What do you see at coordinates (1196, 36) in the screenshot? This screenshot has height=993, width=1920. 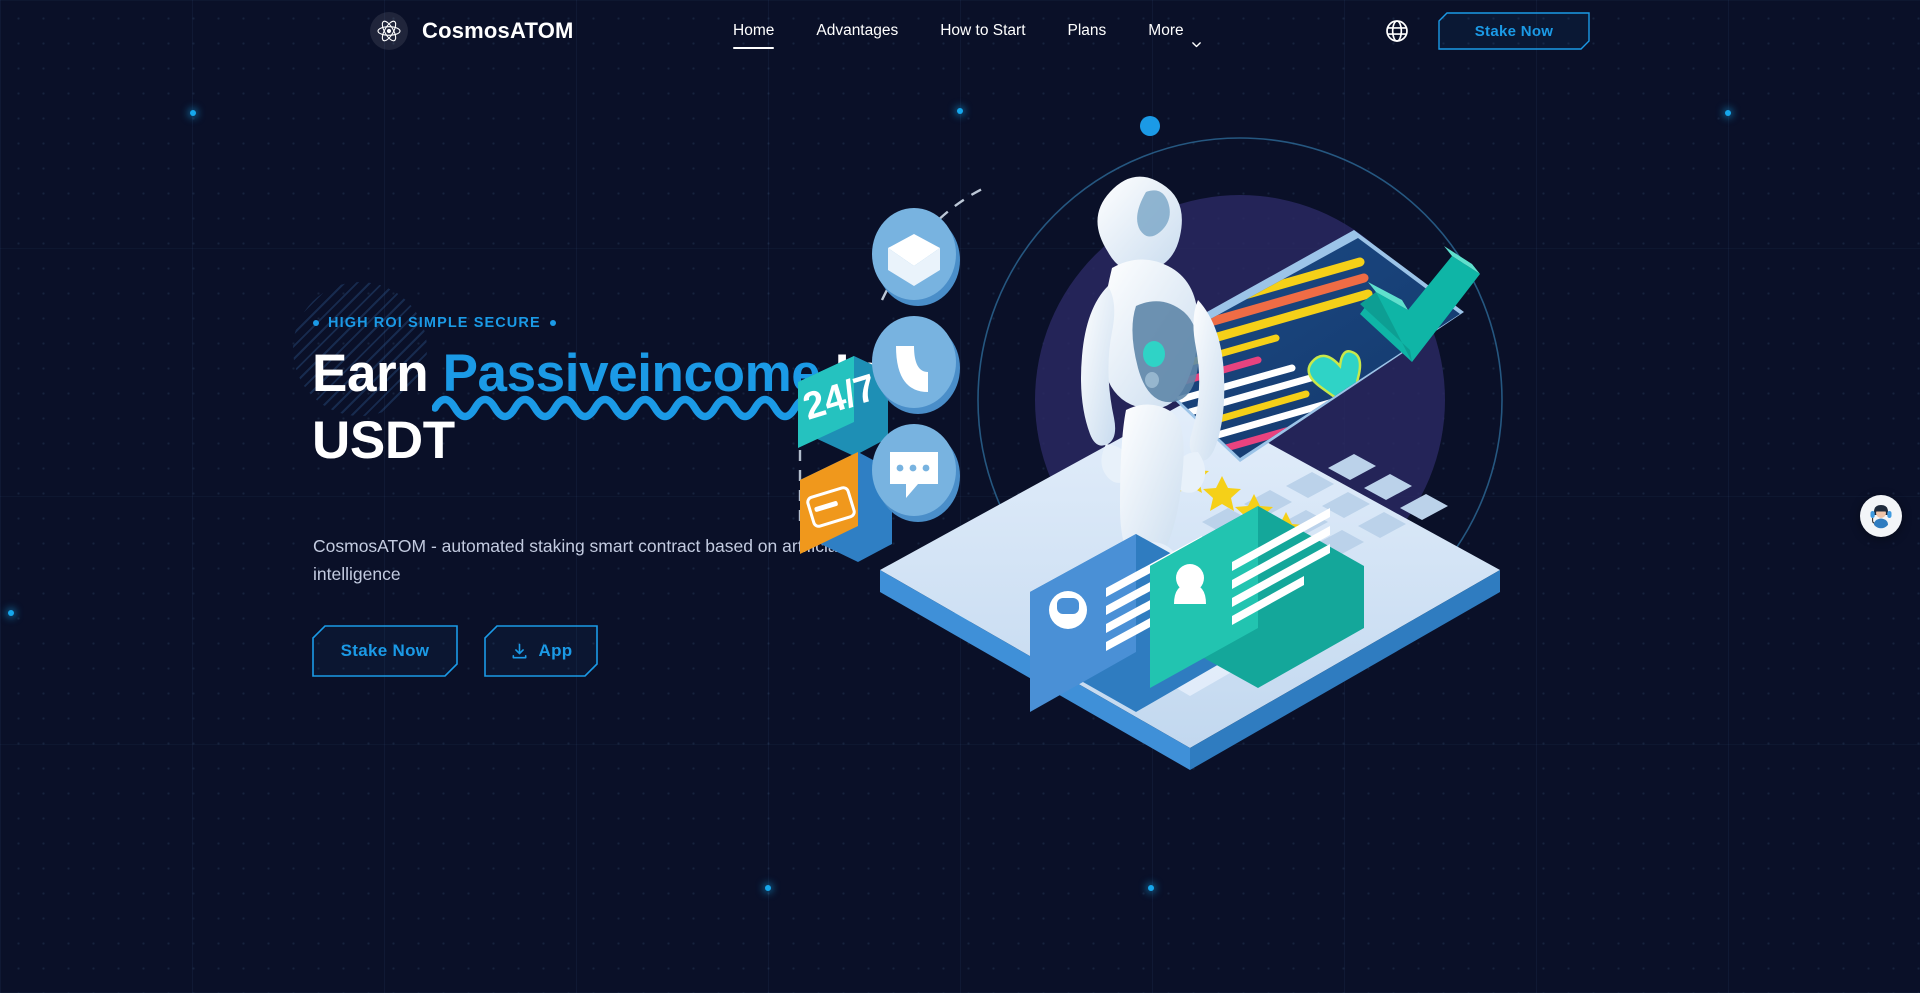 I see `chevron-down-icon` at bounding box center [1196, 36].